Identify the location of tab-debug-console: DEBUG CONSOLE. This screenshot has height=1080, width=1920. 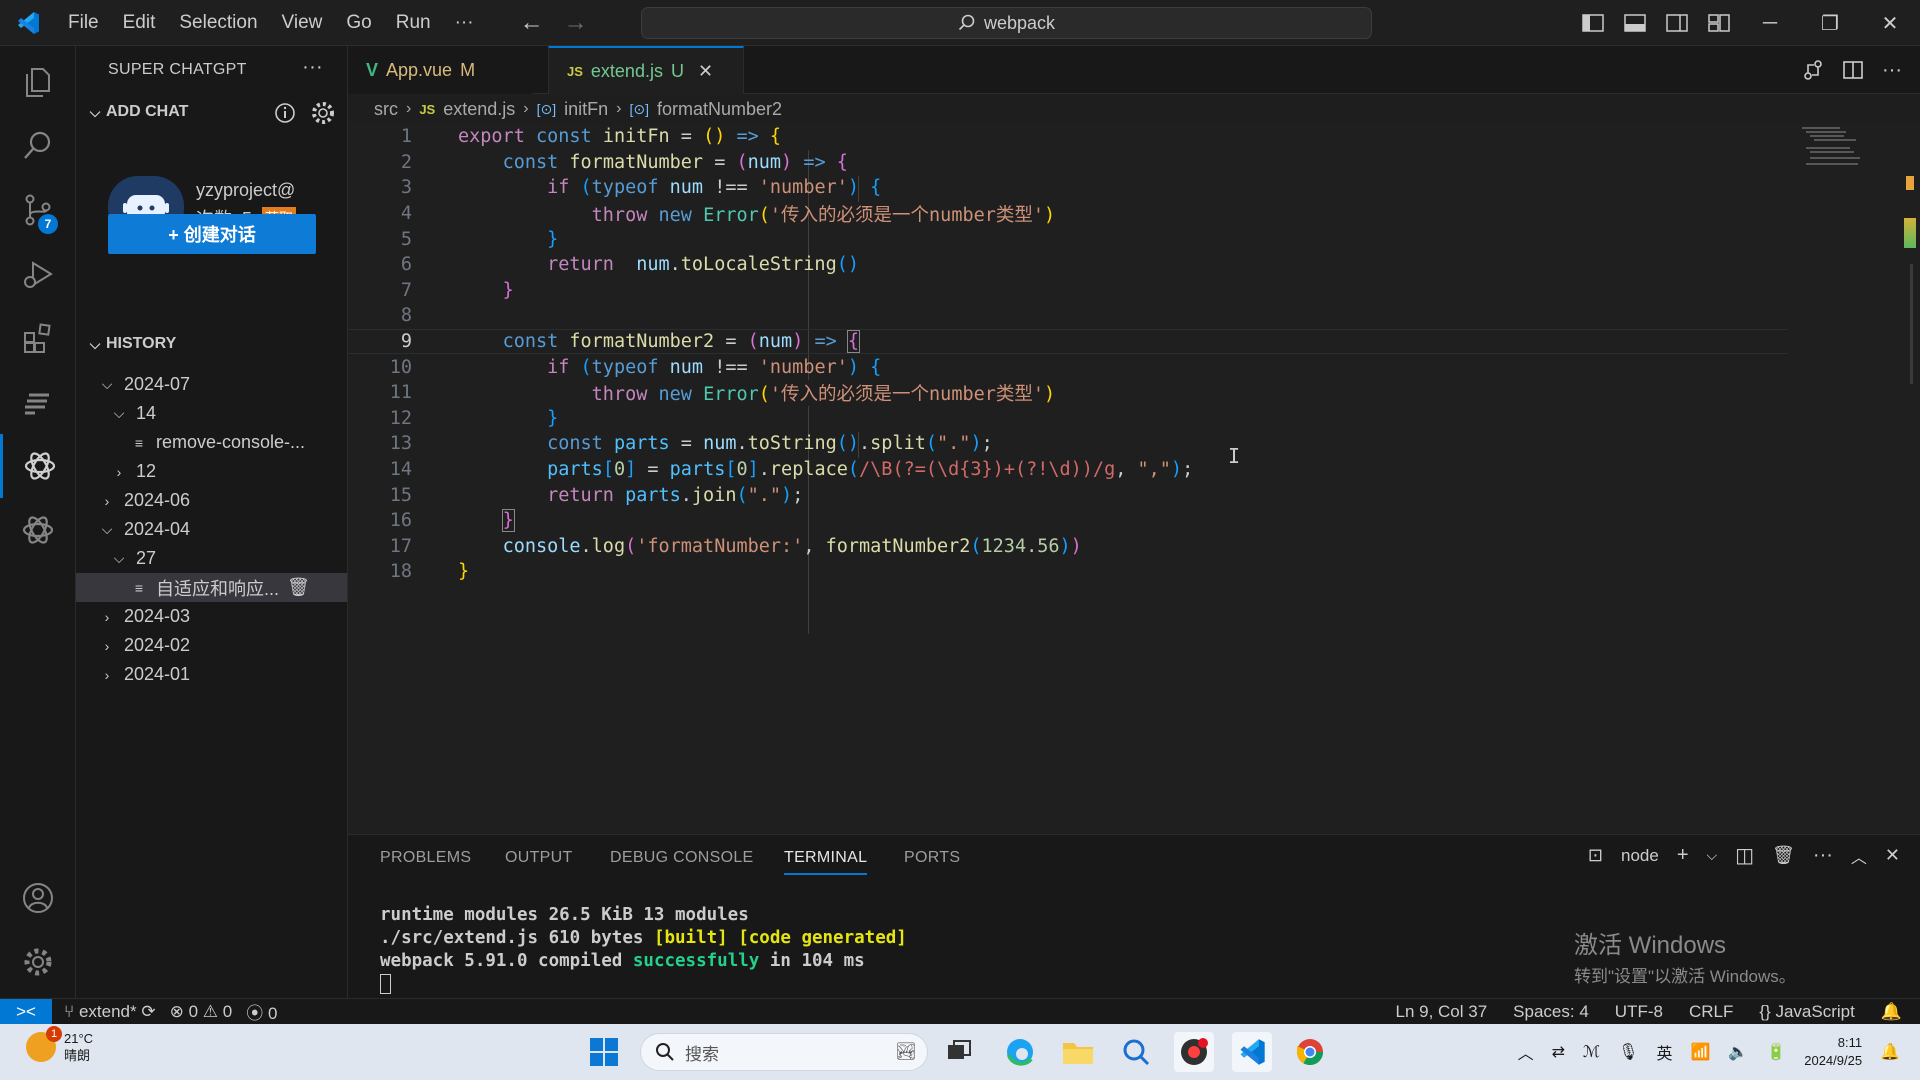
(682, 858).